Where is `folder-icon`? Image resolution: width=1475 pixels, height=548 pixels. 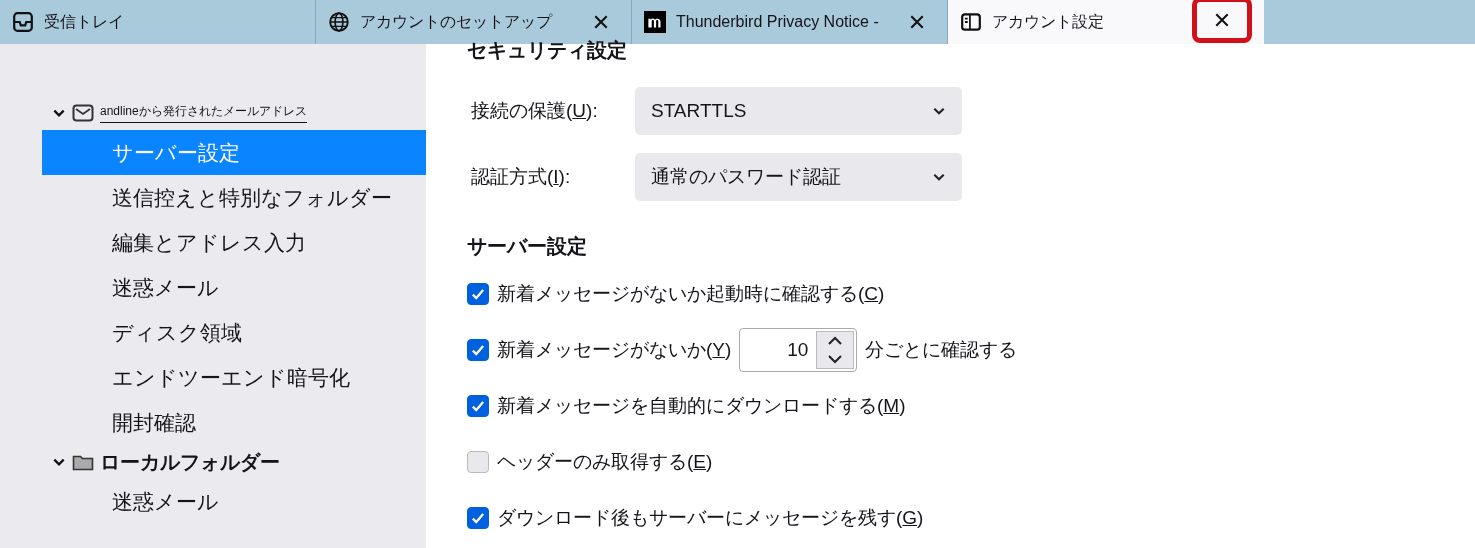
folder-icon is located at coordinates (83, 462).